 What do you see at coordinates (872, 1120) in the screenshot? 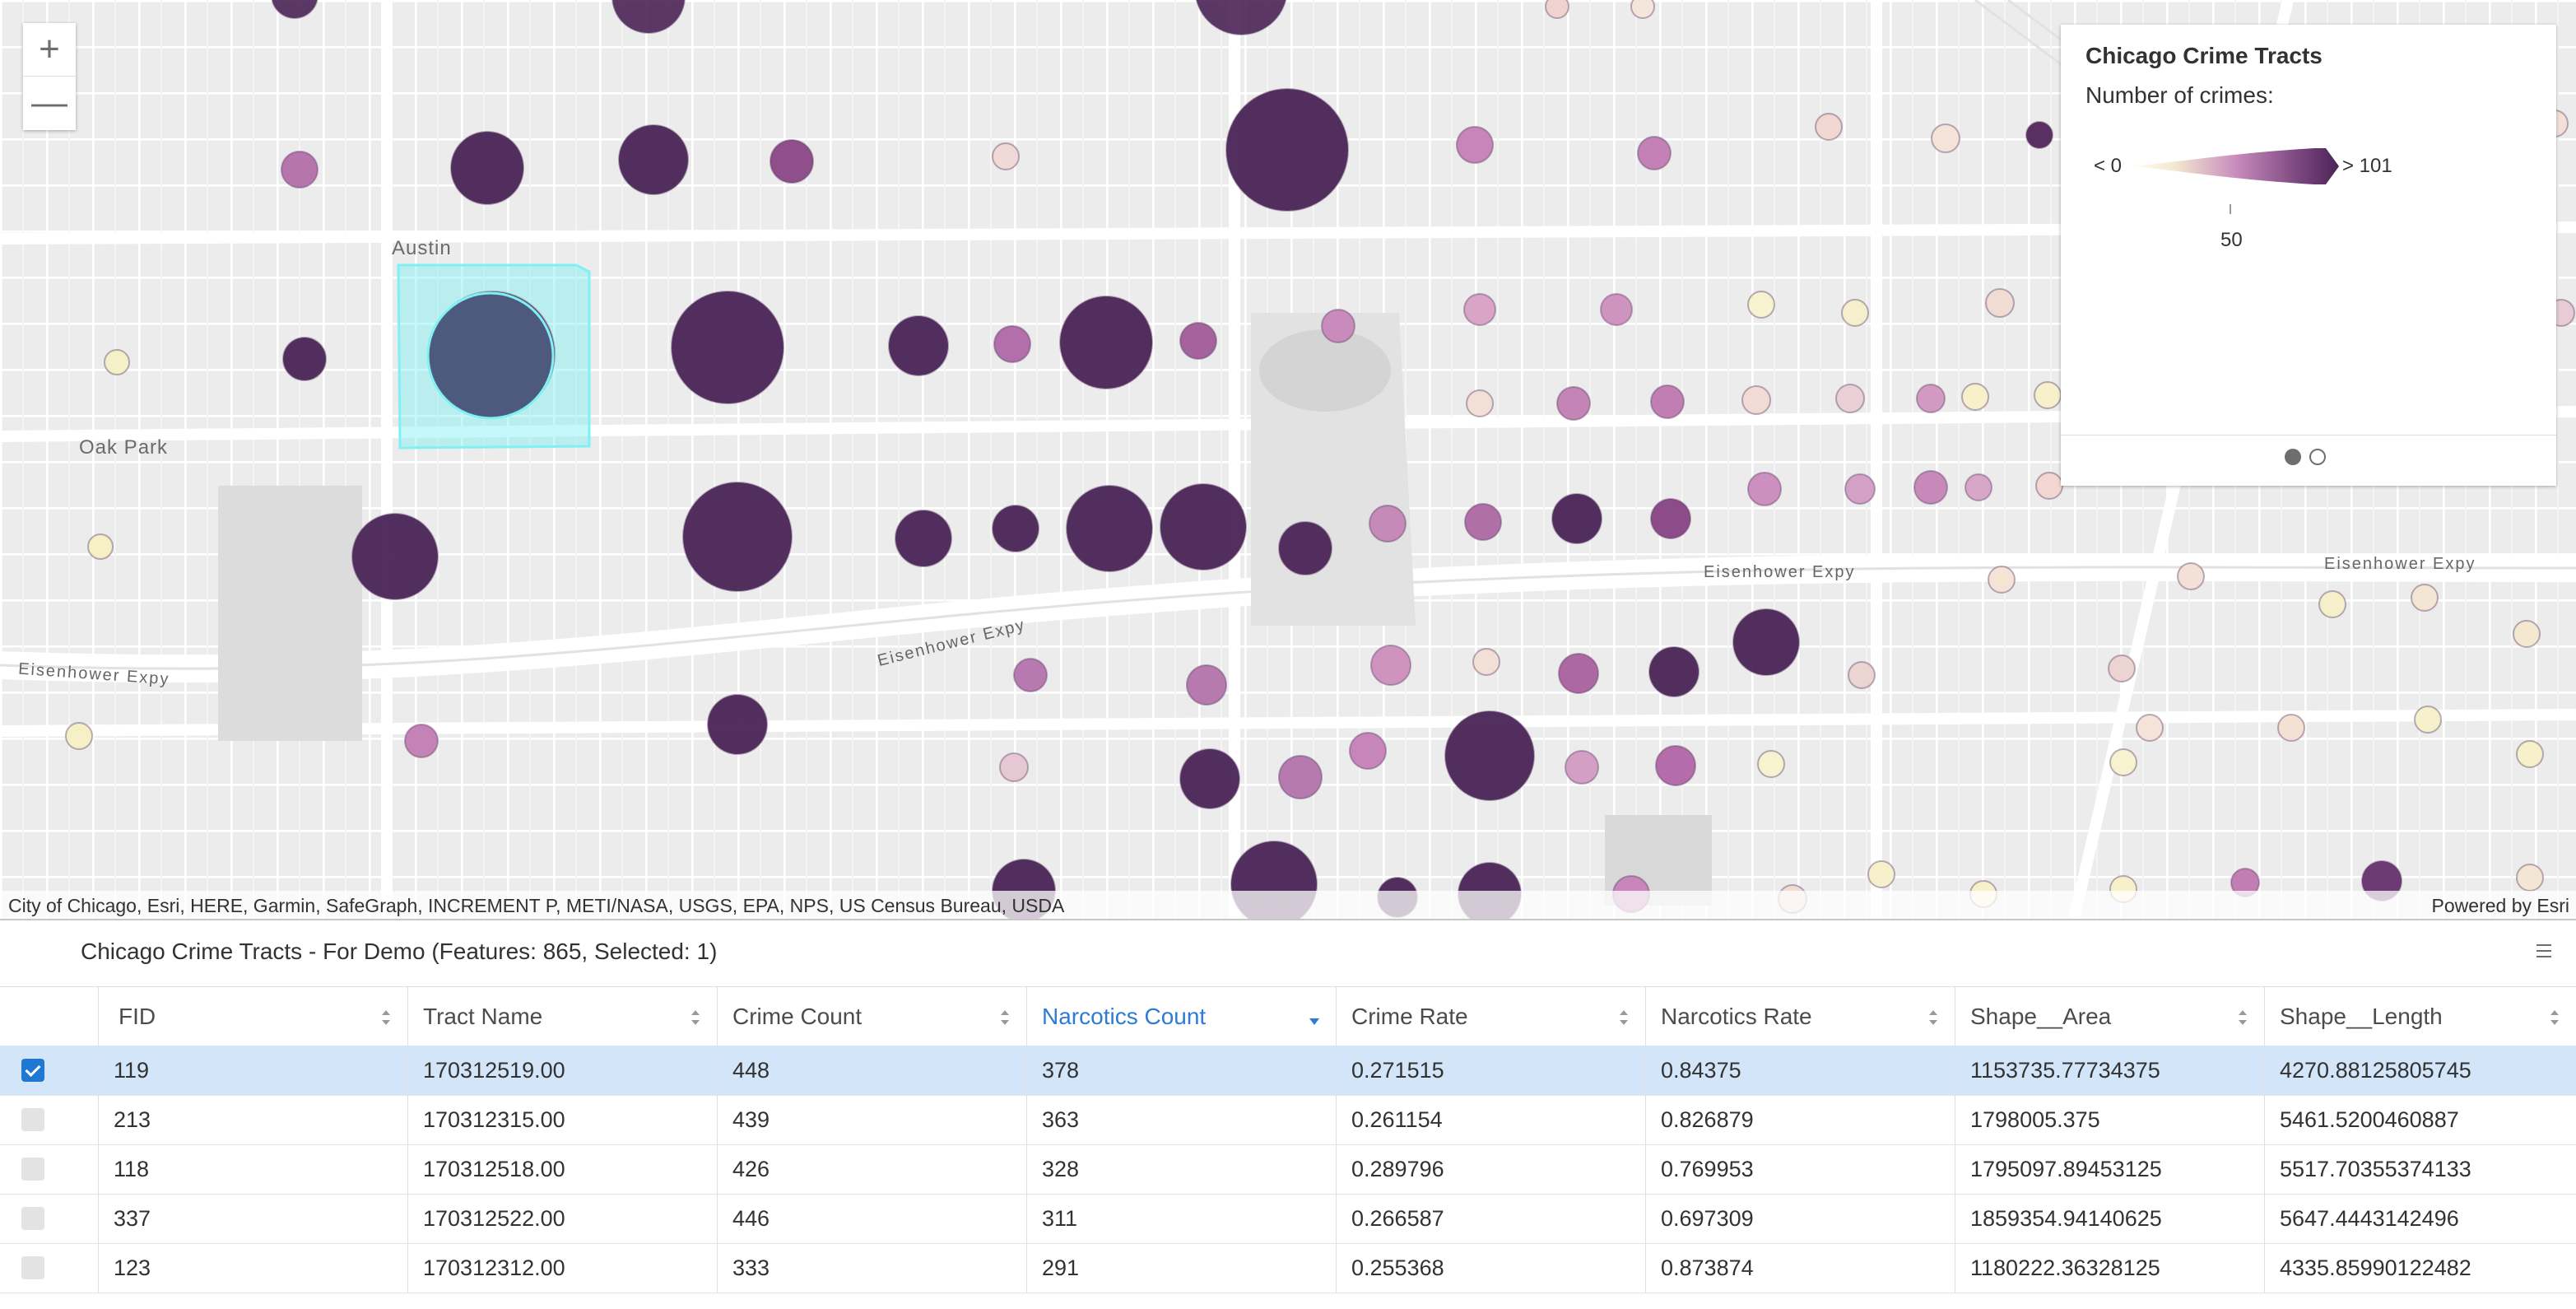
I see `cell-crime-count: 439` at bounding box center [872, 1120].